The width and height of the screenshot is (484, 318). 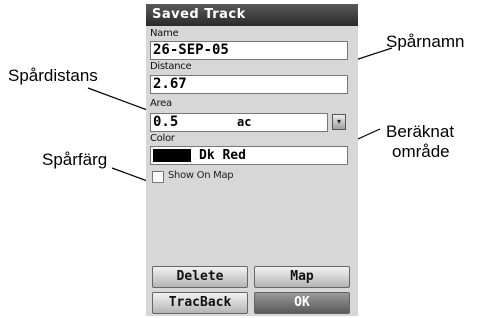 I want to click on show-on-map-label: Show On Map, so click(x=201, y=175).